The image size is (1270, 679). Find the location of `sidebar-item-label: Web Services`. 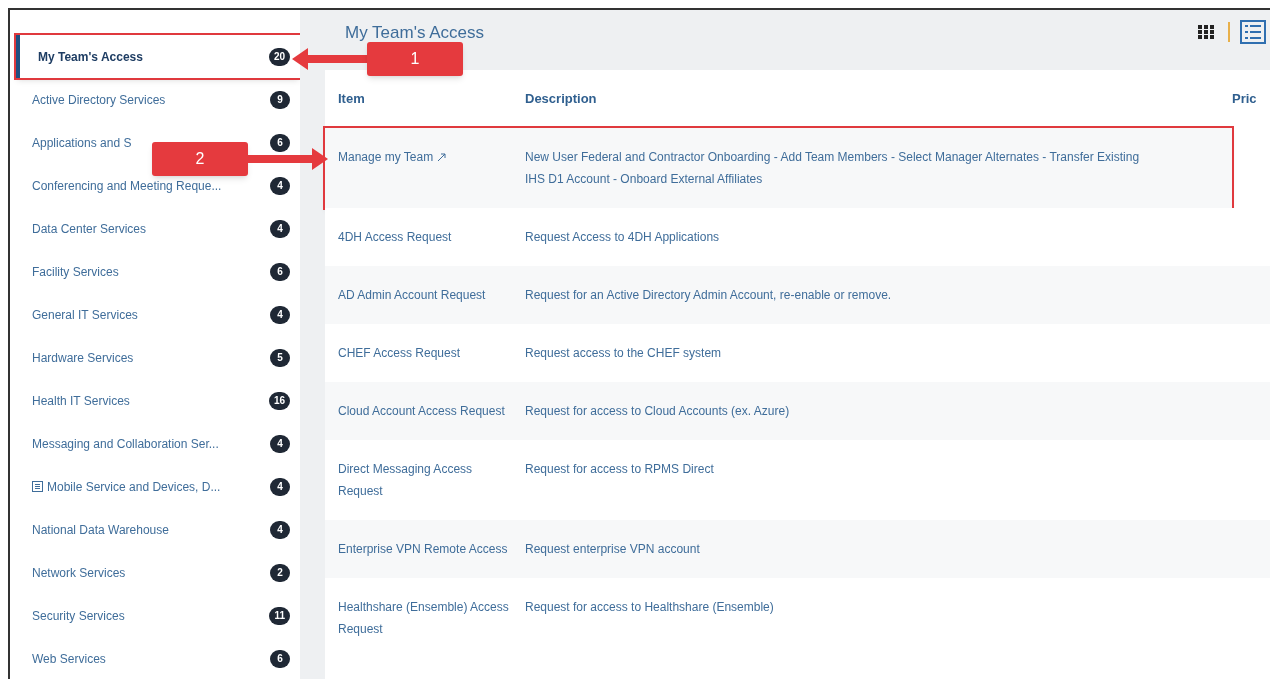

sidebar-item-label: Web Services is located at coordinates (69, 658).